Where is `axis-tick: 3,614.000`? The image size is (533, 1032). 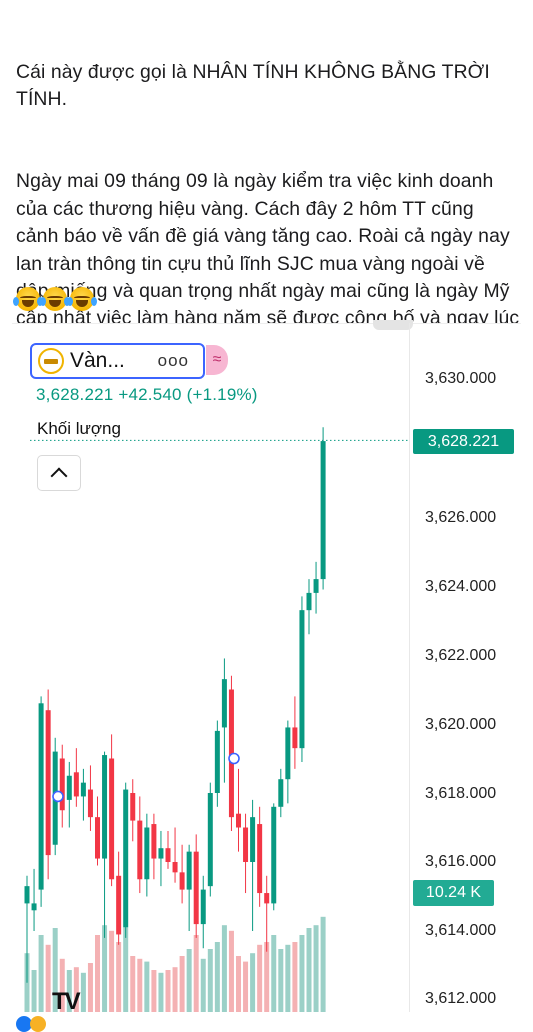
axis-tick: 3,614.000 is located at coordinates (461, 930).